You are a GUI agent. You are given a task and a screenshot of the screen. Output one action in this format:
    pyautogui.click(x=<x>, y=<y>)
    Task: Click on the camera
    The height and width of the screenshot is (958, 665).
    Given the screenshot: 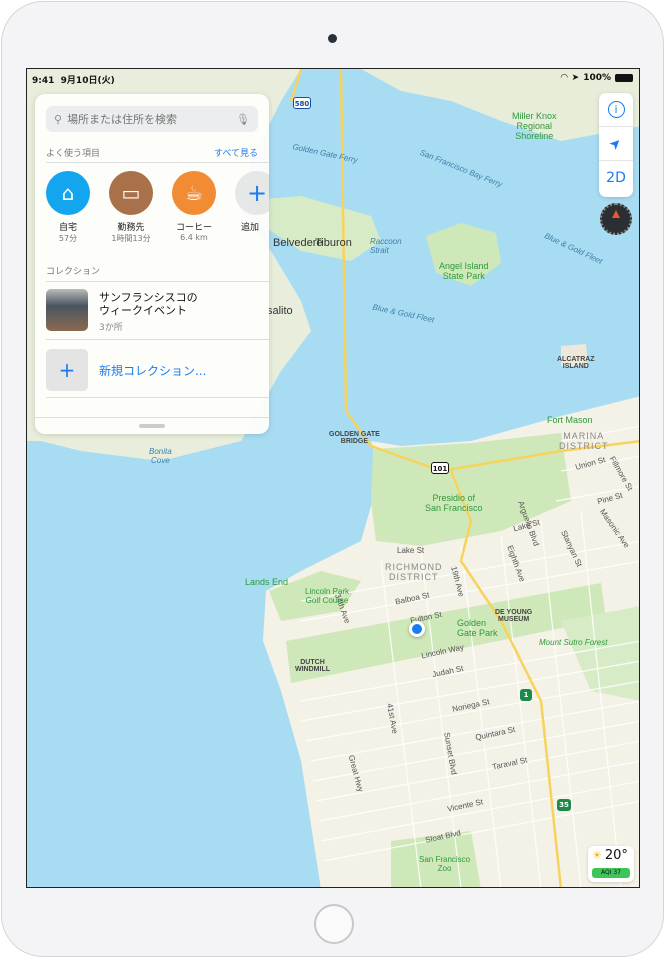 What is the action you would take?
    pyautogui.click(x=332, y=38)
    